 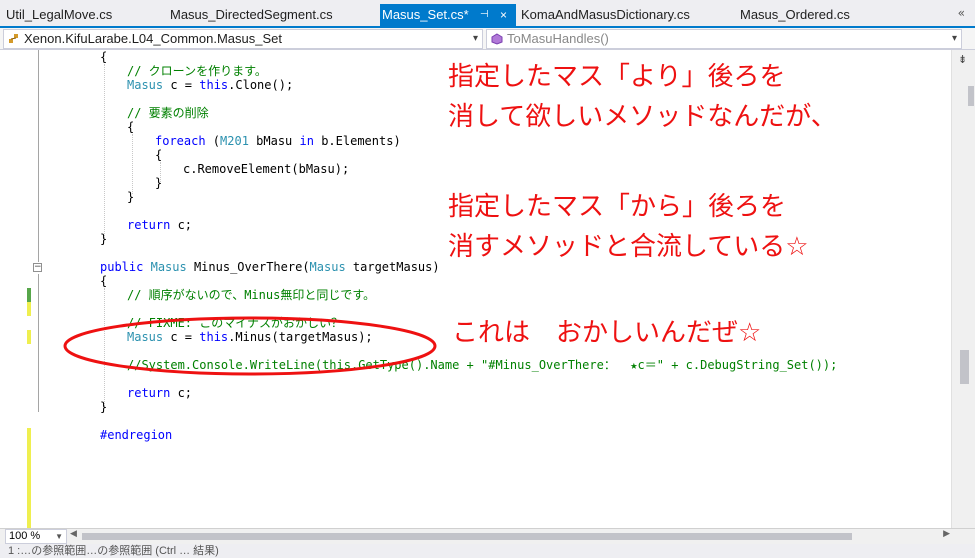 What do you see at coordinates (962, 59) in the screenshot?
I see `split-handle-icon: ⇟` at bounding box center [962, 59].